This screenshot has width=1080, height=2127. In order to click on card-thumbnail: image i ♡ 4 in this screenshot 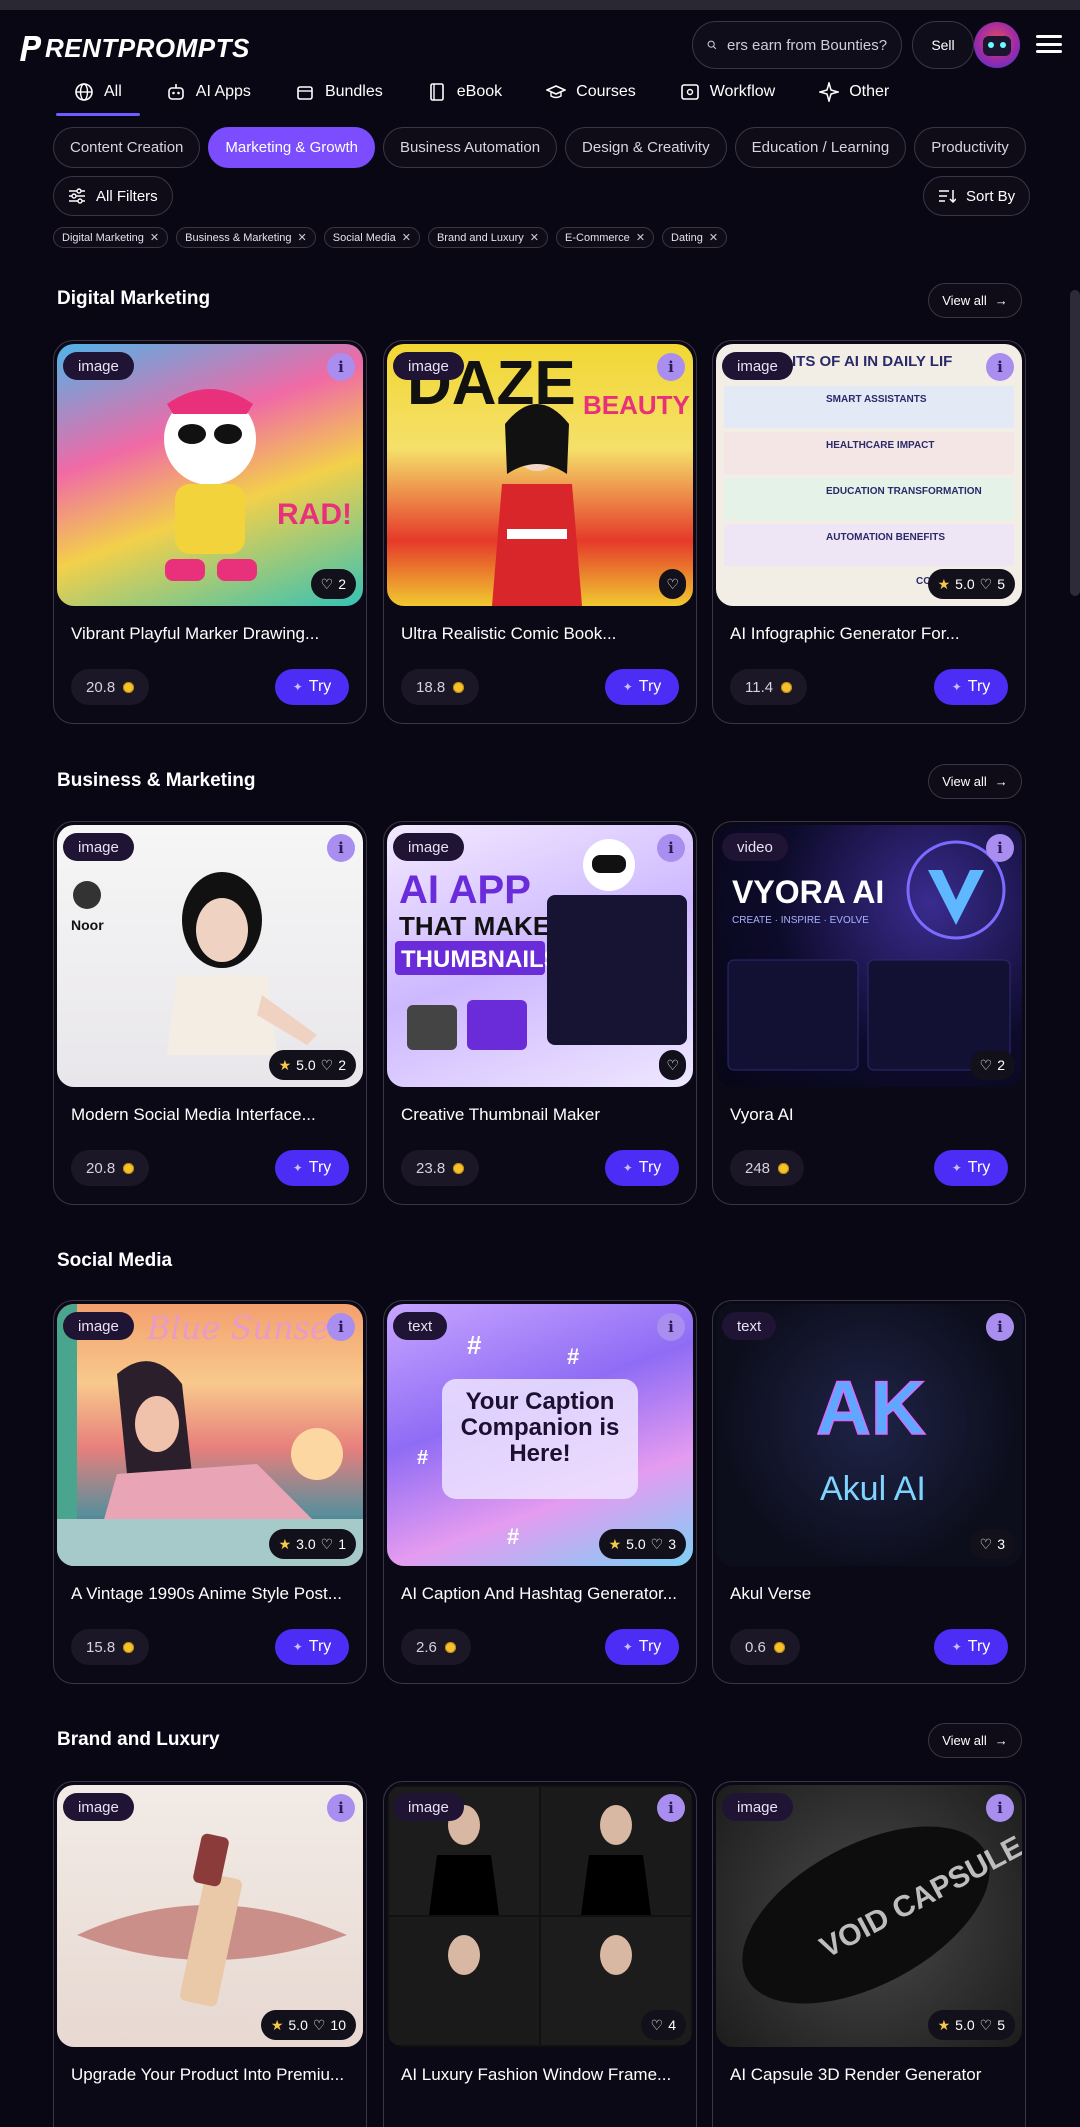, I will do `click(540, 1916)`.